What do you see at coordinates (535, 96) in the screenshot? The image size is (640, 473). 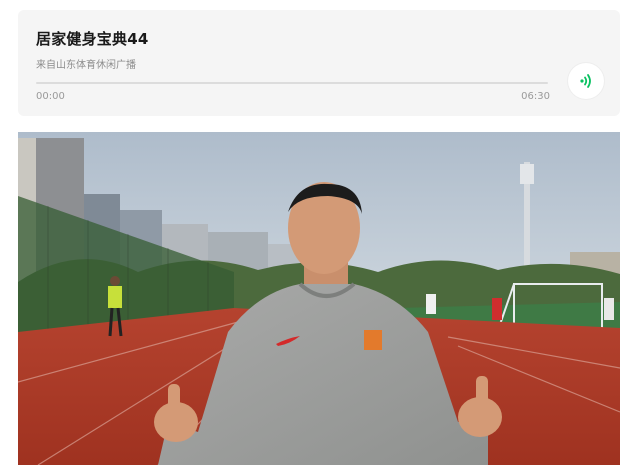 I see `total-time: 06:30` at bounding box center [535, 96].